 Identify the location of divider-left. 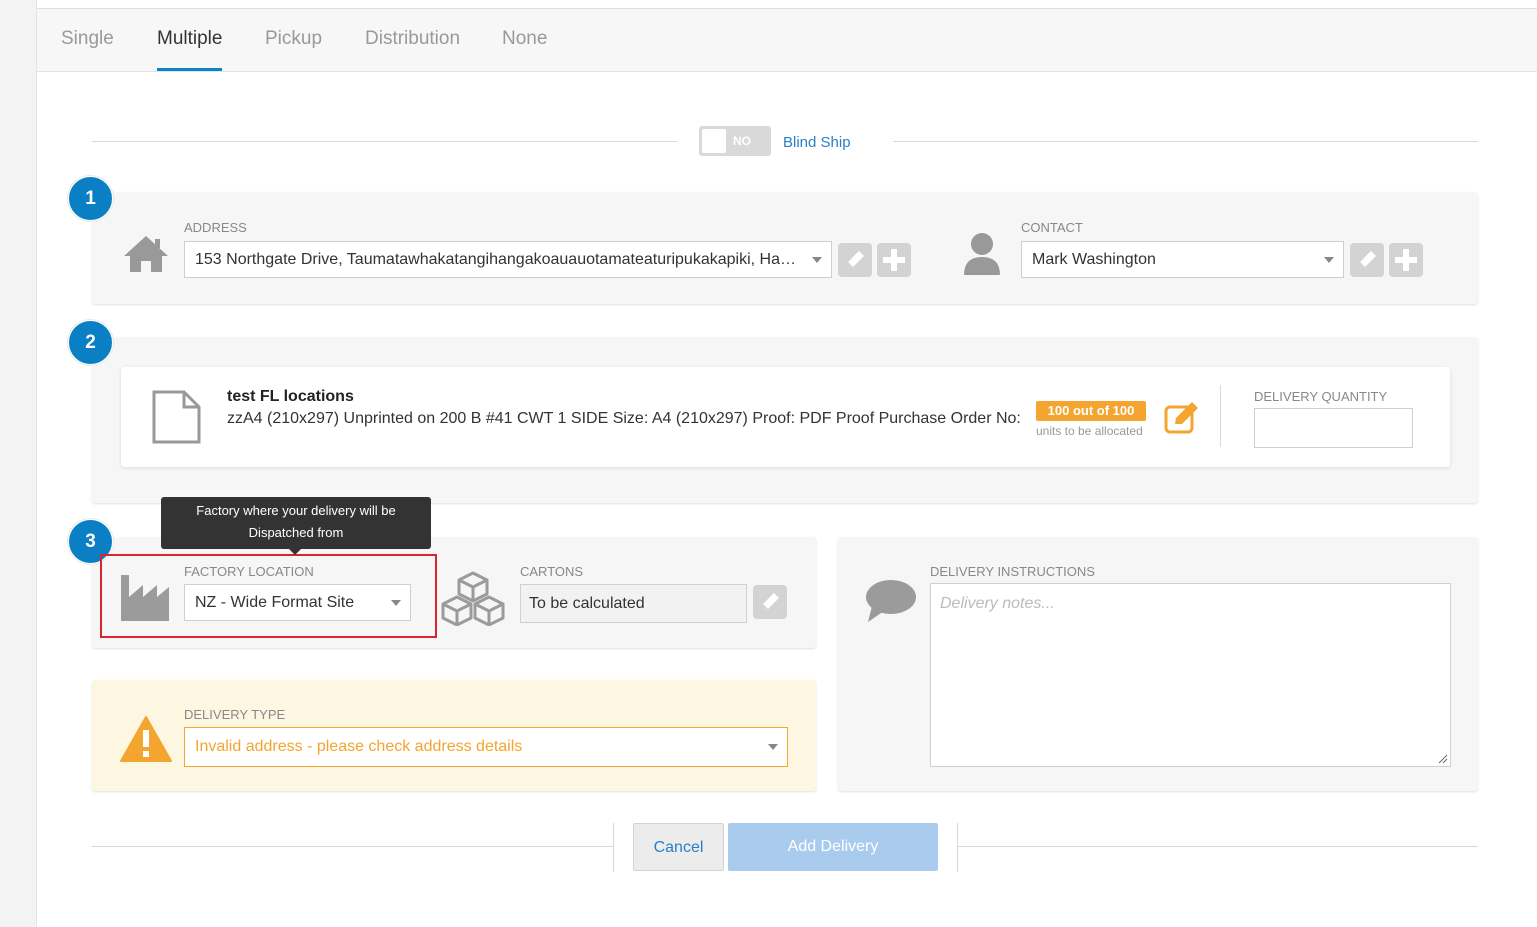
(384, 141).